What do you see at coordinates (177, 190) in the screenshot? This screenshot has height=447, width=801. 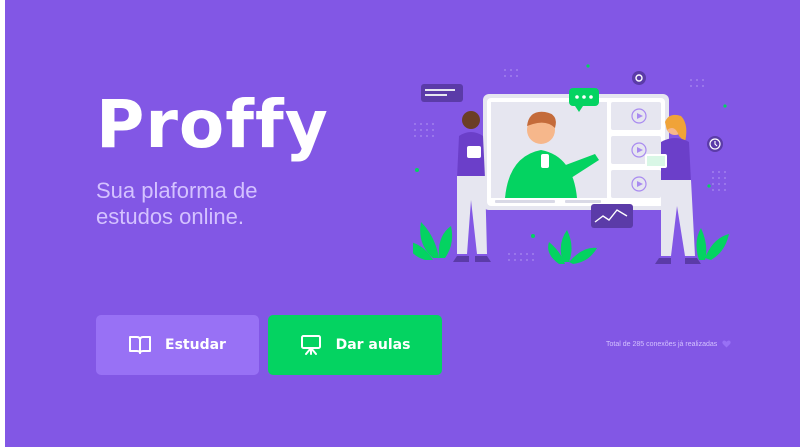 I see `tagline-line-1: Sua plaforma de` at bounding box center [177, 190].